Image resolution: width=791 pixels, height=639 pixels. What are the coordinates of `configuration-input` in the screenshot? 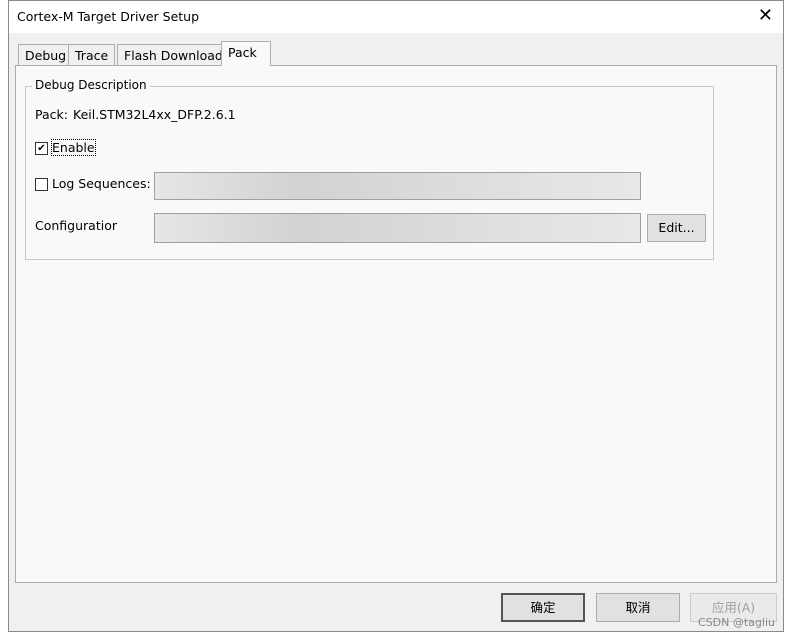 It's located at (397, 228).